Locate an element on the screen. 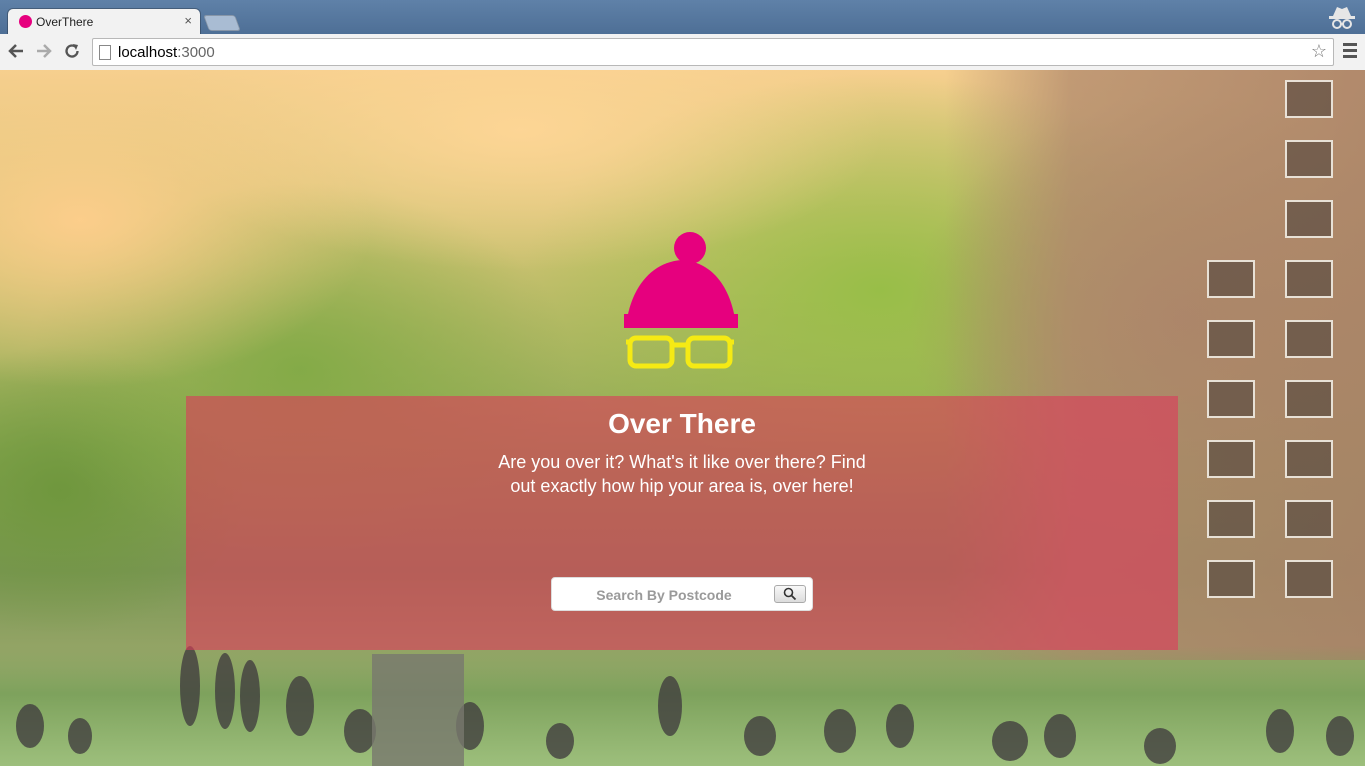 The image size is (1365, 766). favicon-icon is located at coordinates (25, 21).